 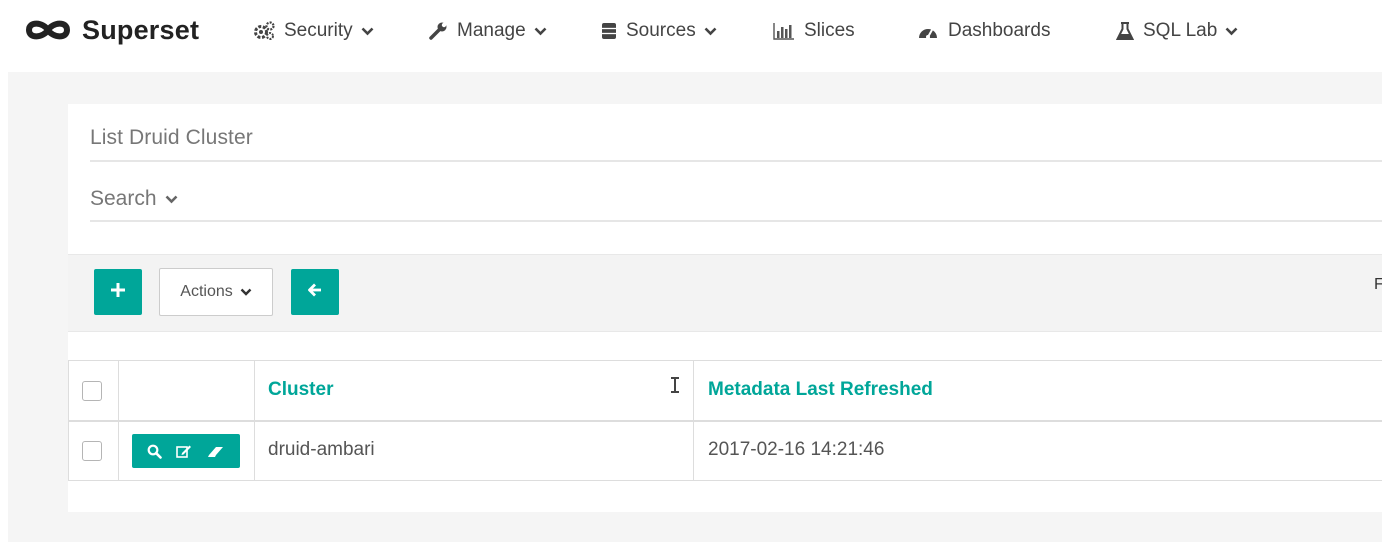 I want to click on nav-sql-lab: SQL Lab, so click(x=1177, y=31).